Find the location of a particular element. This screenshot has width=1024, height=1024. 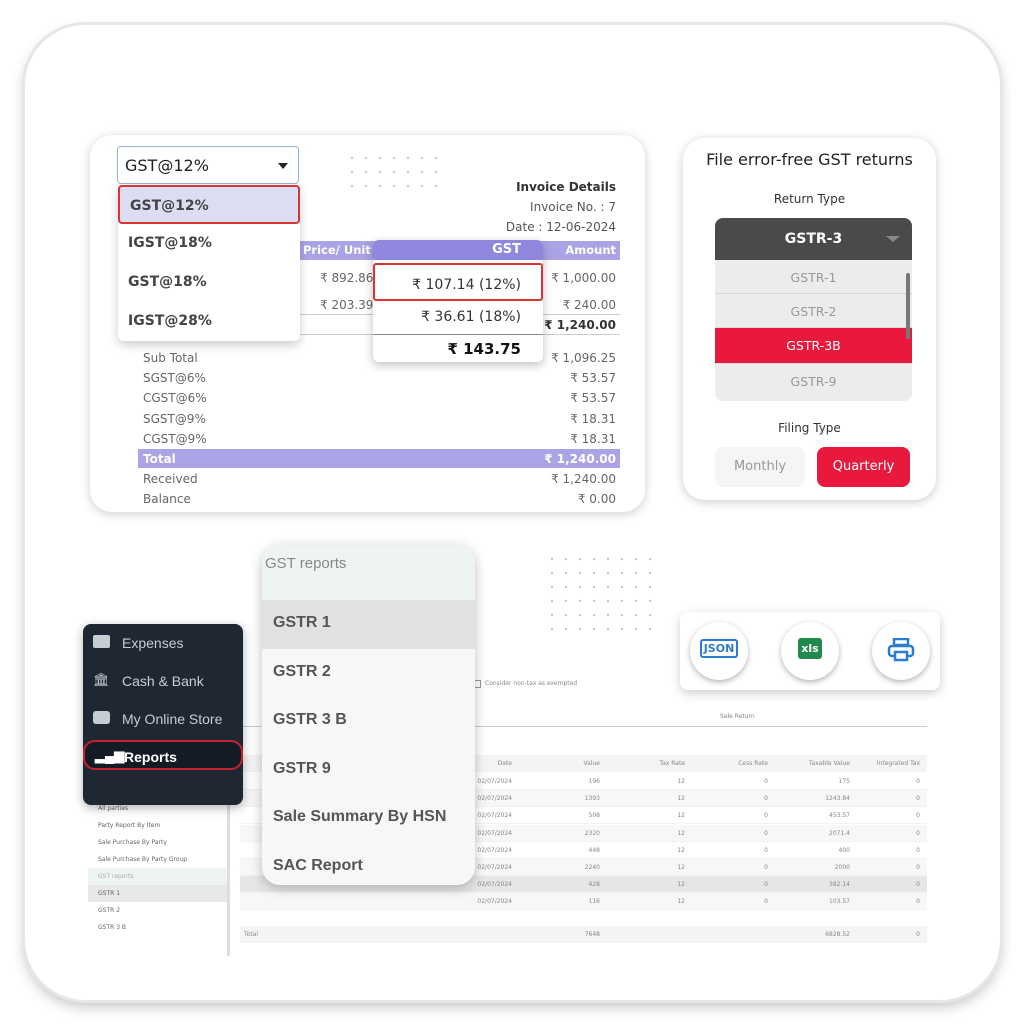

tax-option: IGST@18% is located at coordinates (209, 243).